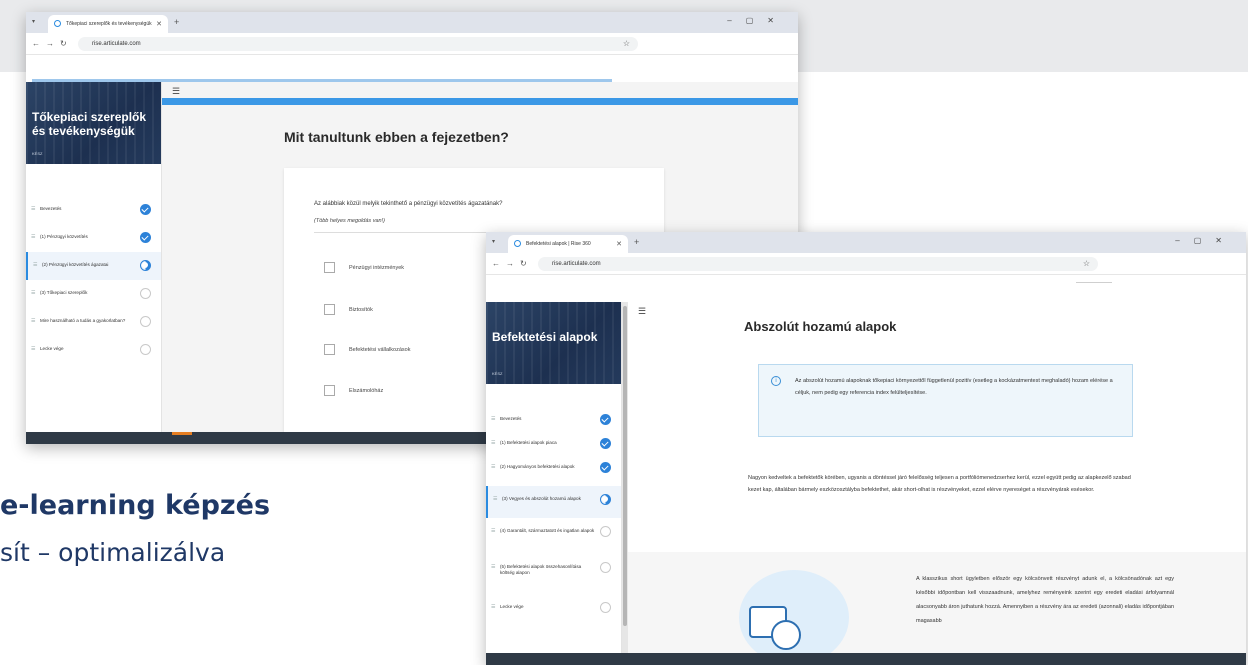 This screenshot has width=1248, height=665. Describe the element at coordinates (786, 635) in the screenshot. I see `stopwatch-icon` at that location.